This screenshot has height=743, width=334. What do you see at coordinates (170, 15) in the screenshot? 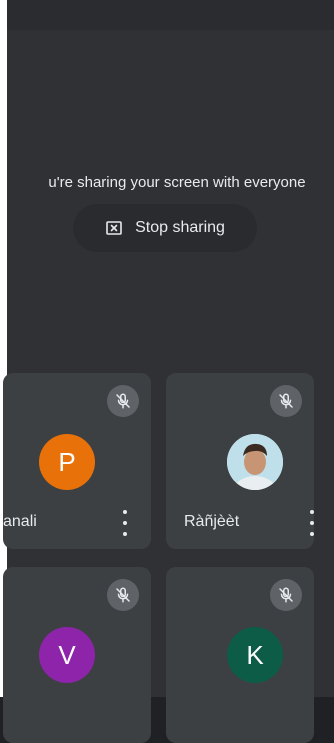
I see `top-bar` at bounding box center [170, 15].